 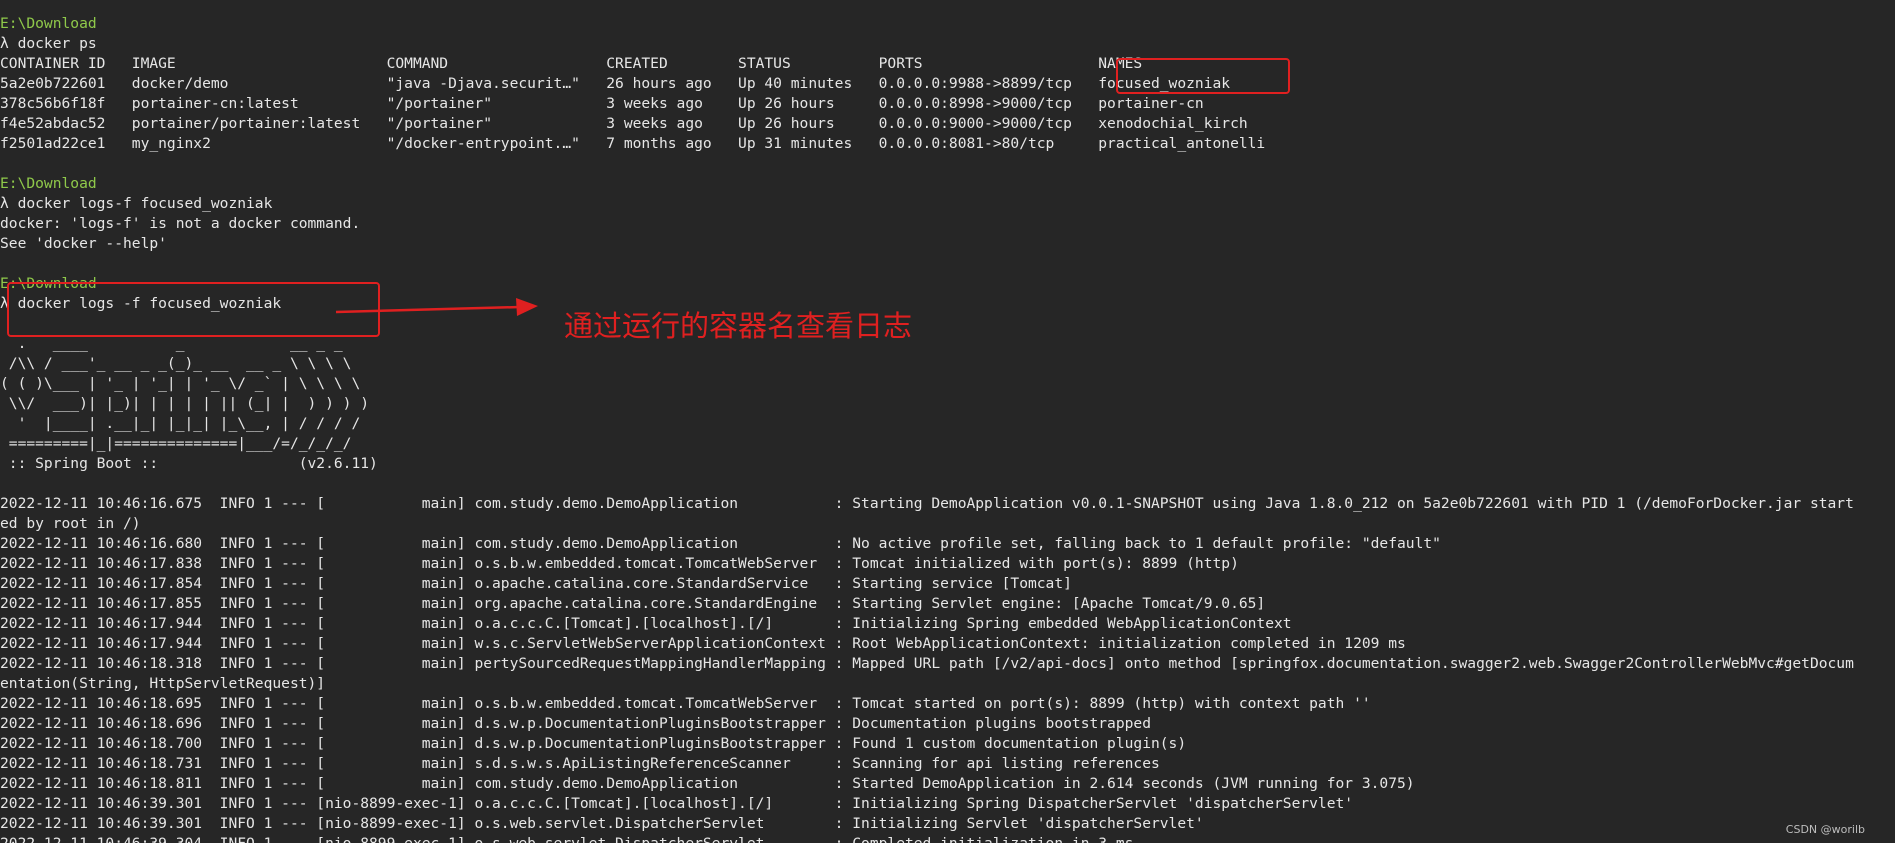 What do you see at coordinates (738, 326) in the screenshot?
I see `annotation-label: 通过运行的容器名查看日志` at bounding box center [738, 326].